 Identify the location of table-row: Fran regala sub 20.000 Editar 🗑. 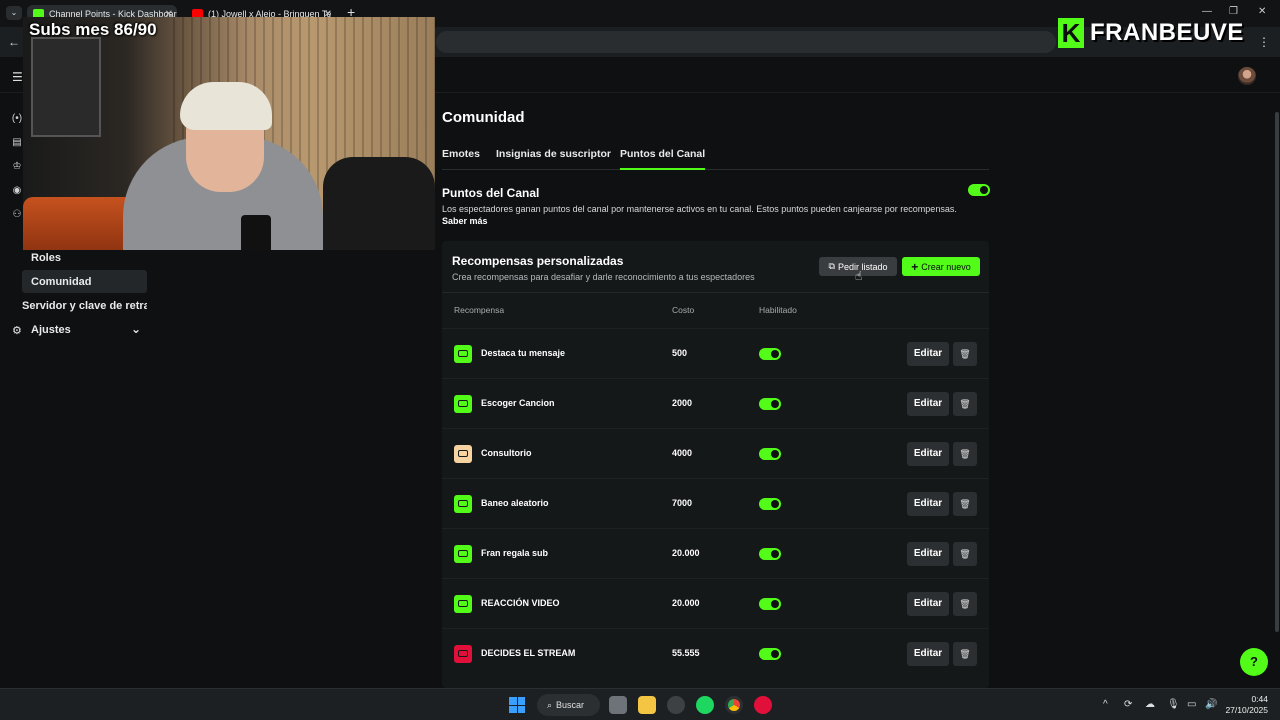
(715, 553).